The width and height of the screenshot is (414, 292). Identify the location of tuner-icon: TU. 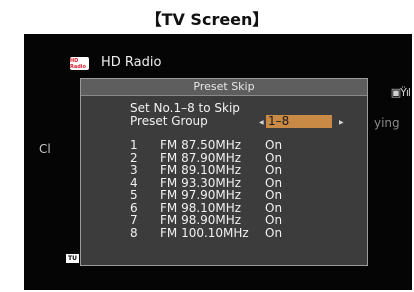
(72, 258).